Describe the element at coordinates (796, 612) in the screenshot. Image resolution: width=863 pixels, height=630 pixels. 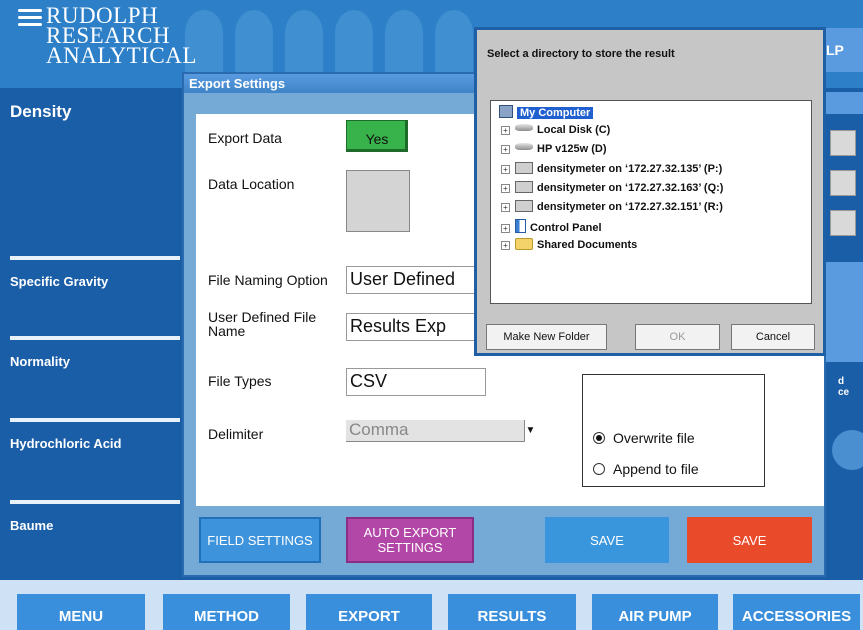
I see `nav-accessories-button: ACCESSORIES` at that location.